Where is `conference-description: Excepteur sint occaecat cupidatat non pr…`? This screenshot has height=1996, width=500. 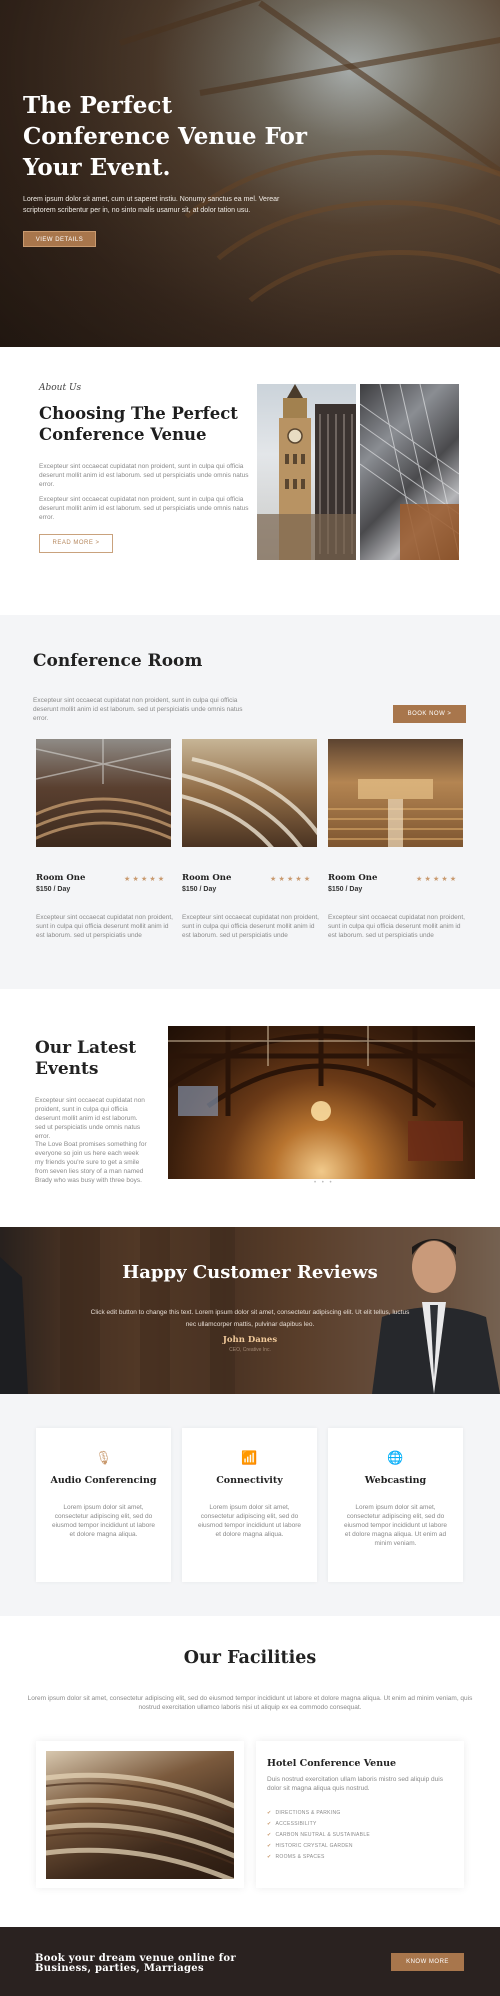
conference-description: Excepteur sint occaecat cupidatat non pr… is located at coordinates (138, 709).